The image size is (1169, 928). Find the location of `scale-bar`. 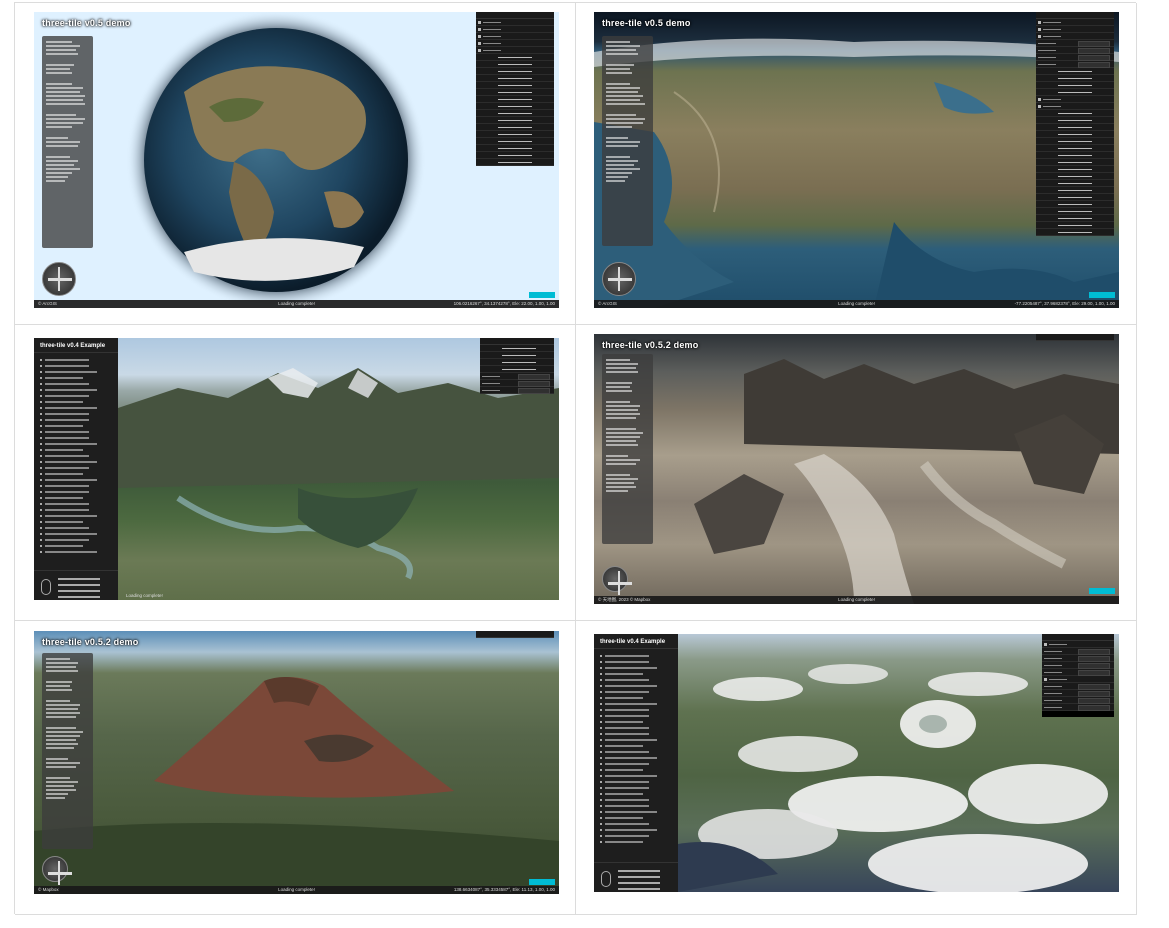

scale-bar is located at coordinates (1102, 591).